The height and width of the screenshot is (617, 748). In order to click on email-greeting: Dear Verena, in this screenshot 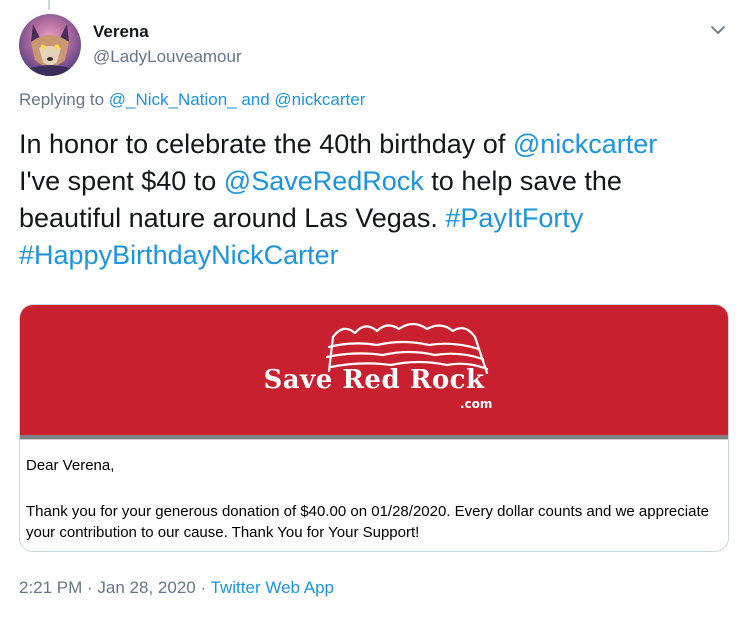, I will do `click(70, 465)`.